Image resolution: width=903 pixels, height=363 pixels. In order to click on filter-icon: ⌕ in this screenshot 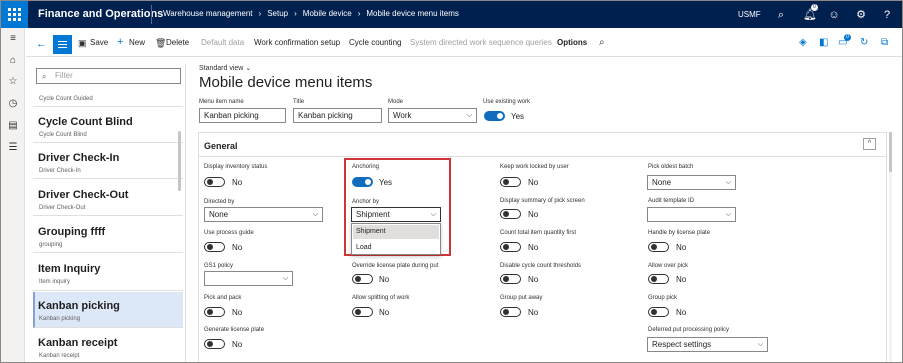, I will do `click(44, 76)`.